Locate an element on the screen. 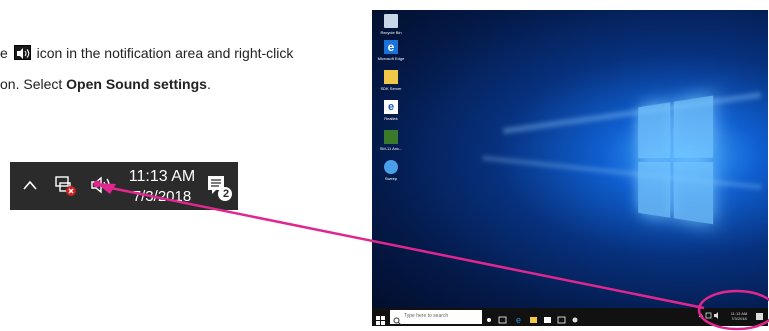 This screenshot has width=769, height=331. network-disconnected-icon is located at coordinates (66, 188).